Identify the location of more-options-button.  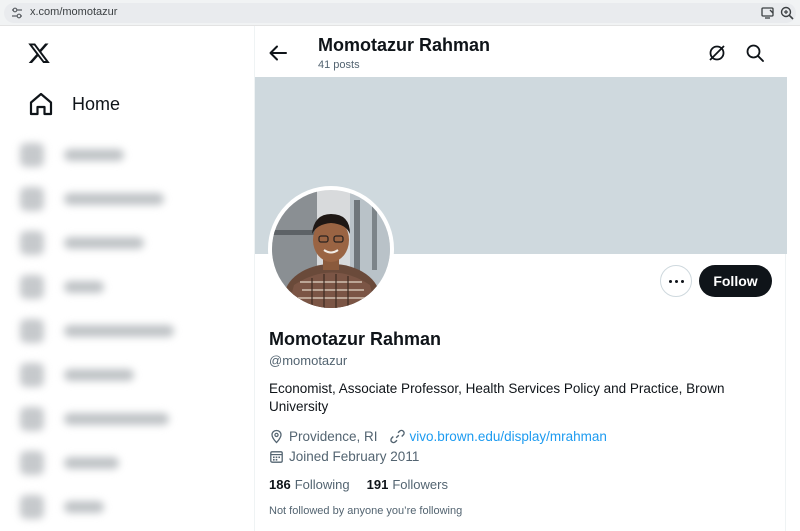
(676, 281).